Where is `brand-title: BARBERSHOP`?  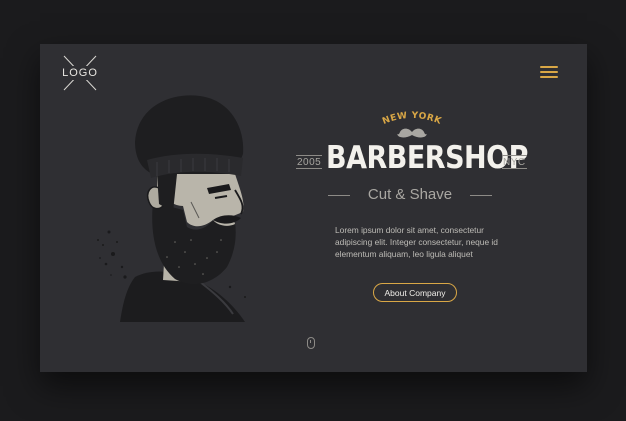
brand-title: BARBERSHOP is located at coordinates (427, 158).